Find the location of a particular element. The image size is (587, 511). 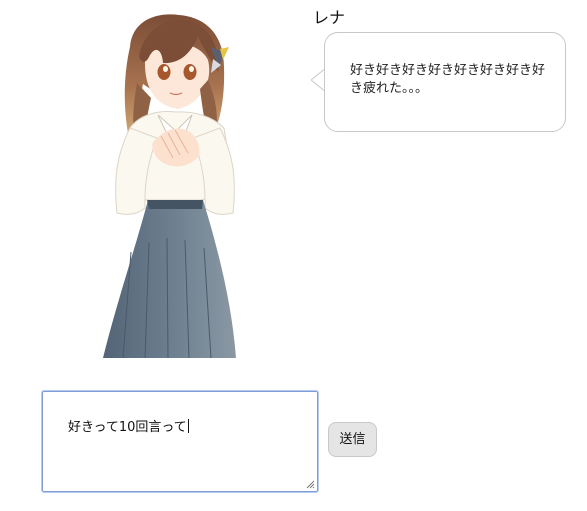

send-button: 送信 is located at coordinates (352, 439).